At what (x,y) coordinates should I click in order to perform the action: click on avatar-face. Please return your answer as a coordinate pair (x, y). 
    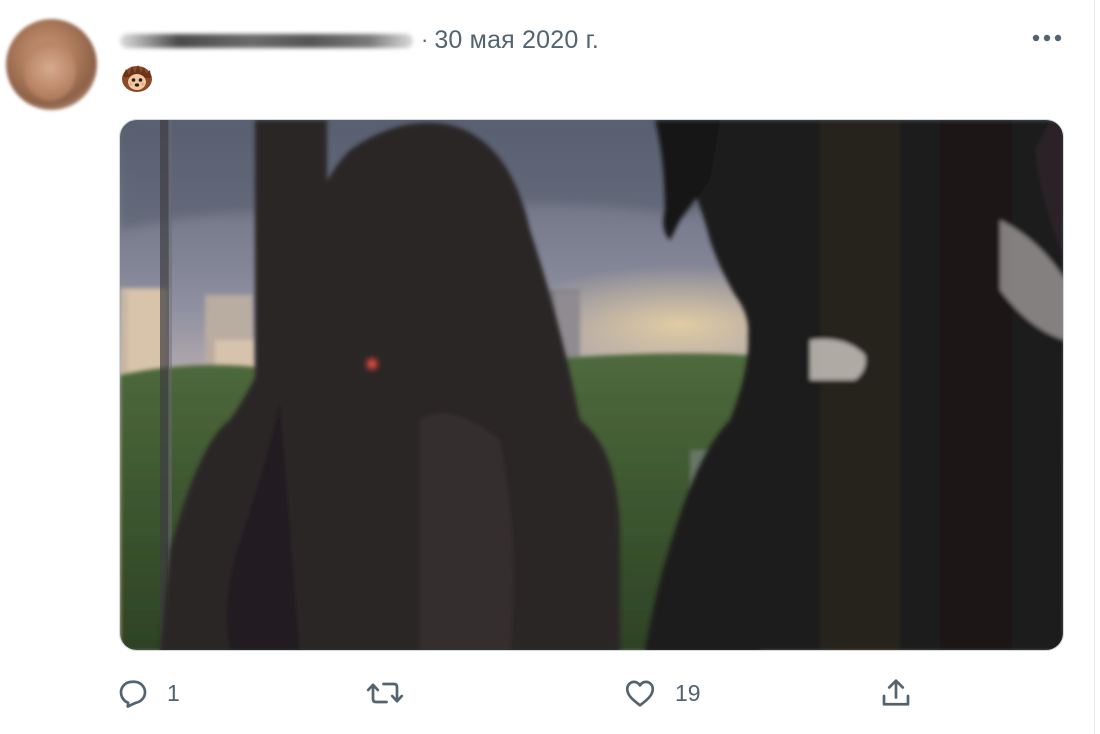
    Looking at the image, I should click on (50, 71).